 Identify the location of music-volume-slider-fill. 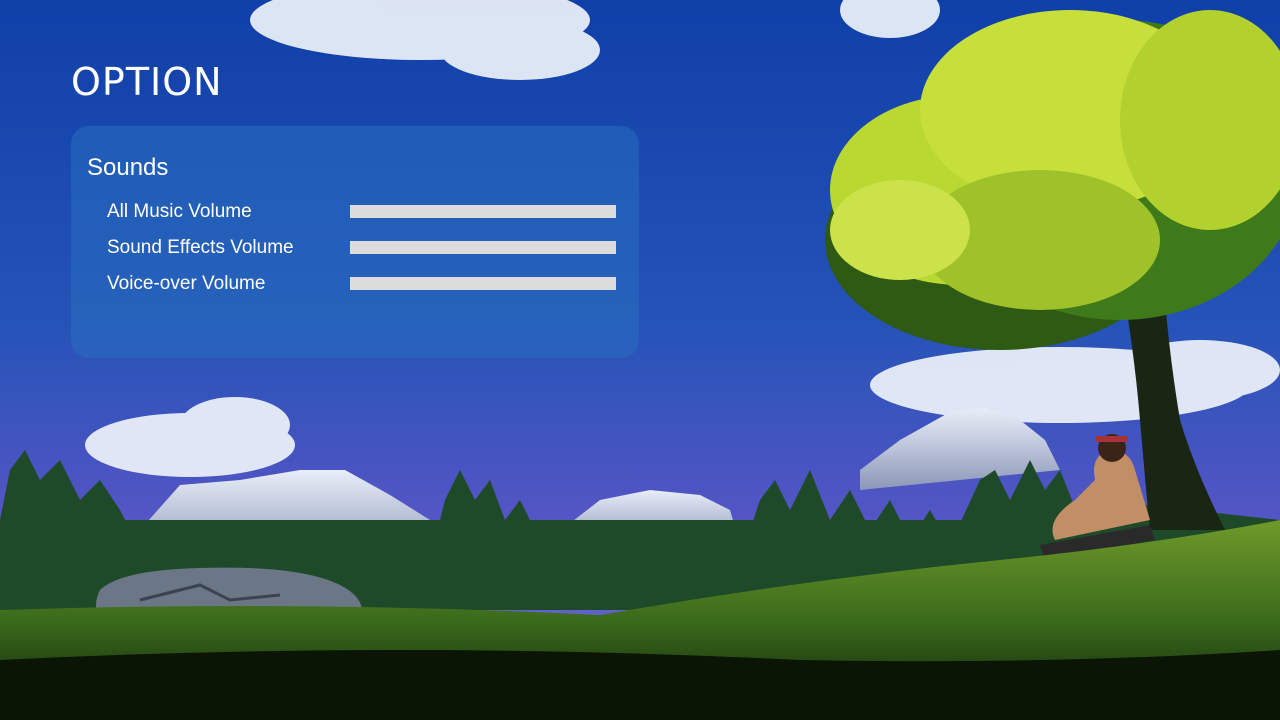
(483, 211).